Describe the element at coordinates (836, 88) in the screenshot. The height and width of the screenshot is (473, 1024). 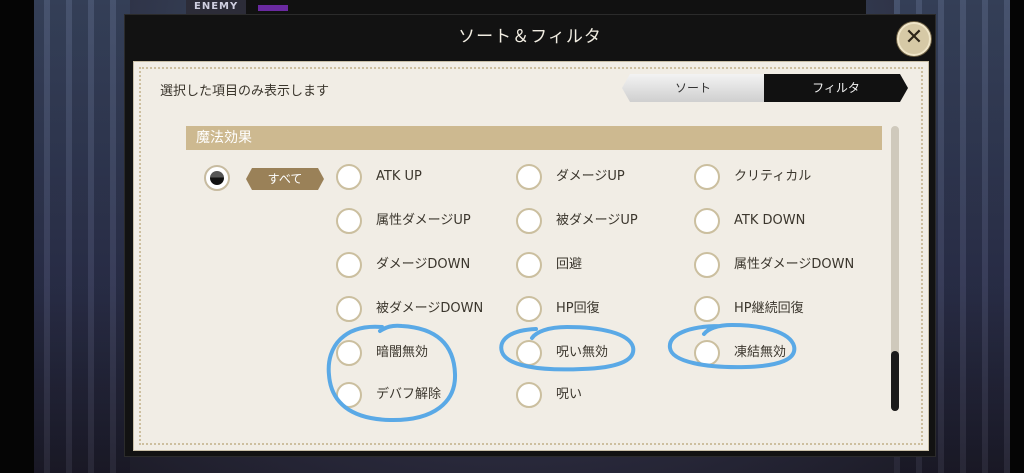
I see `tab-filter: フィルタ` at that location.